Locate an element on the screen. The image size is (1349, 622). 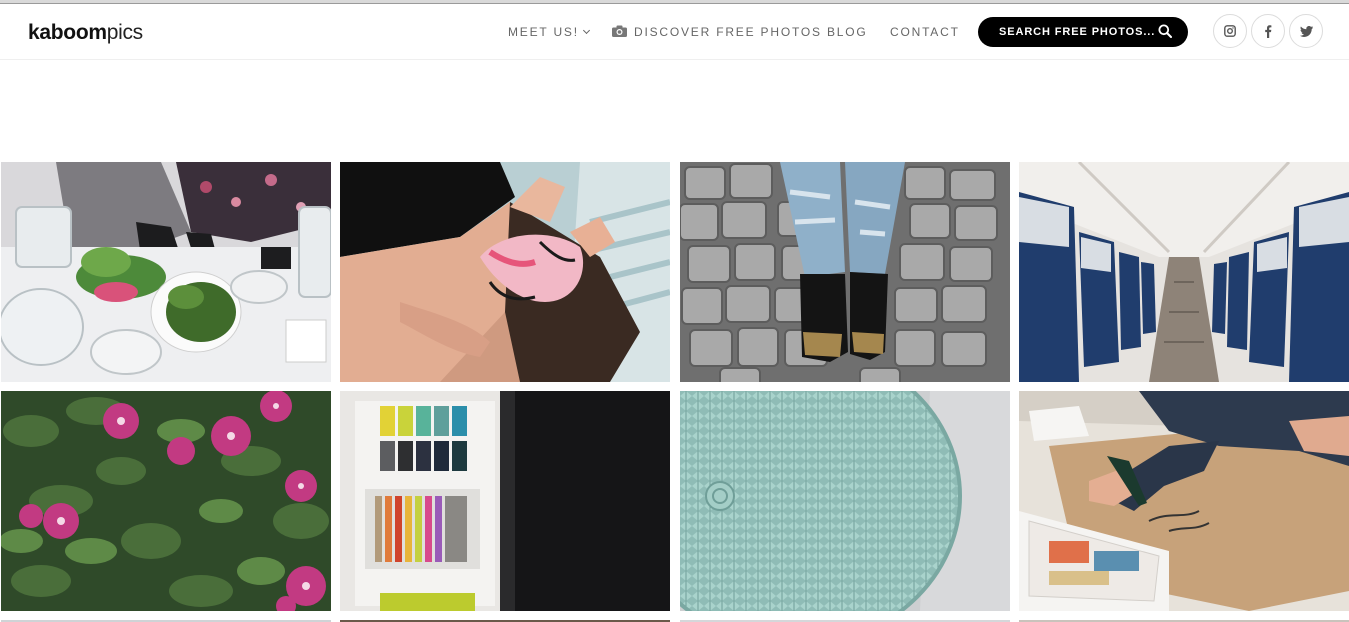
nav-meet-us-label: MEET US! is located at coordinates (543, 32).